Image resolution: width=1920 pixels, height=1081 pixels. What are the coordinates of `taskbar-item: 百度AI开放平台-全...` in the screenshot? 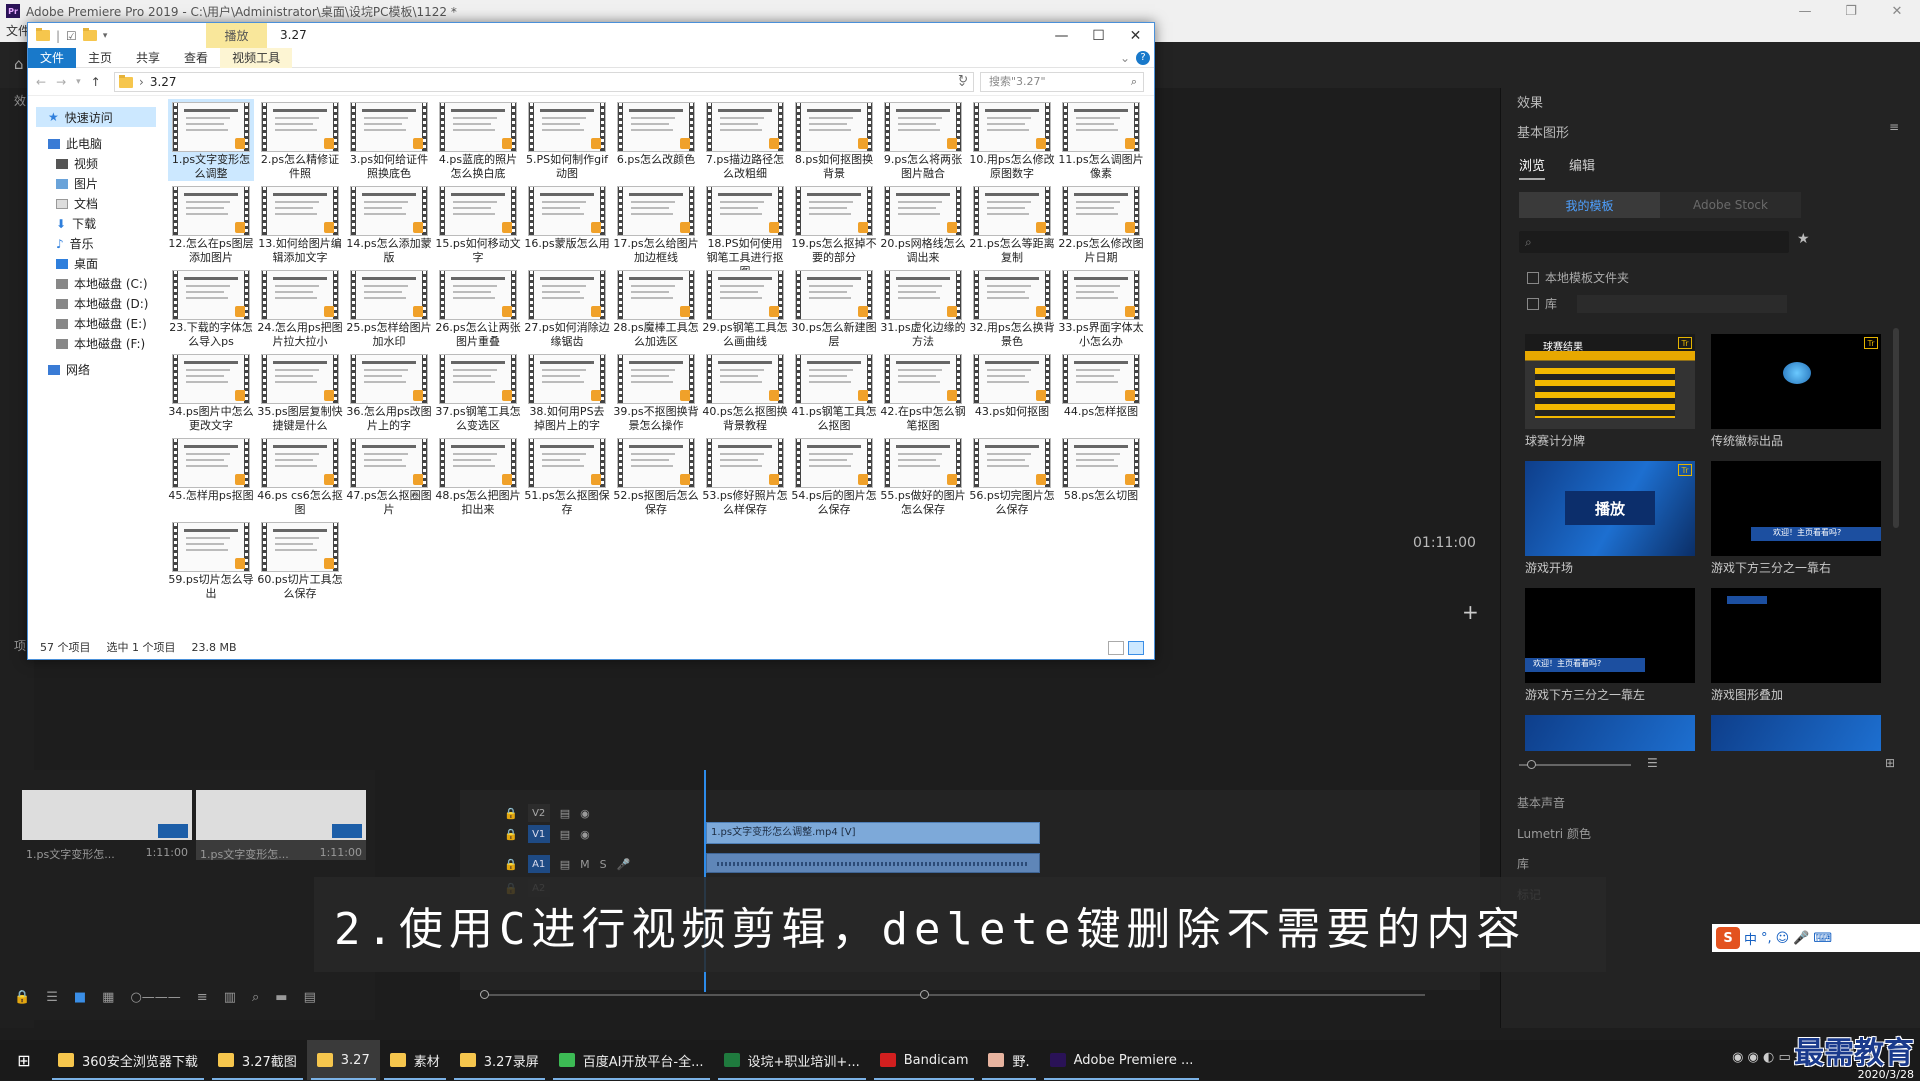 It's located at (631, 1060).